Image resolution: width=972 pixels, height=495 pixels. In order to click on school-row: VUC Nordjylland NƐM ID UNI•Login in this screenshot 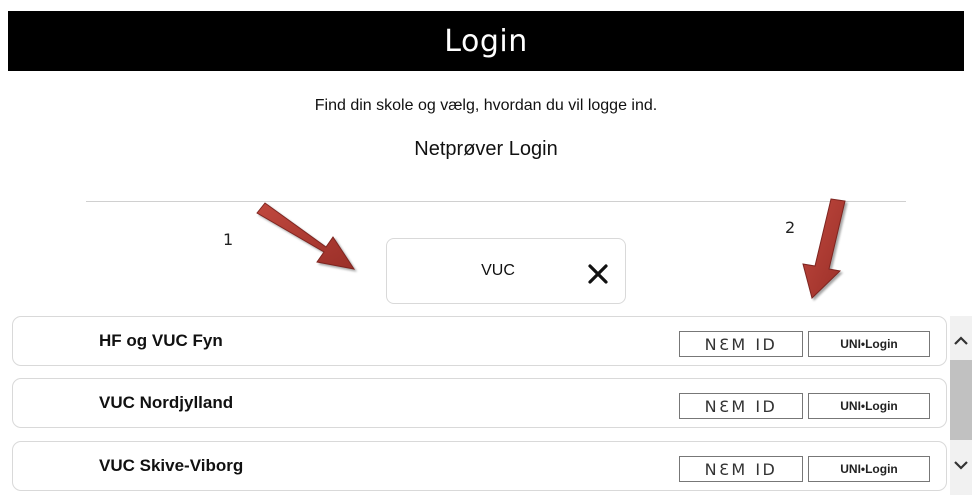, I will do `click(479, 403)`.